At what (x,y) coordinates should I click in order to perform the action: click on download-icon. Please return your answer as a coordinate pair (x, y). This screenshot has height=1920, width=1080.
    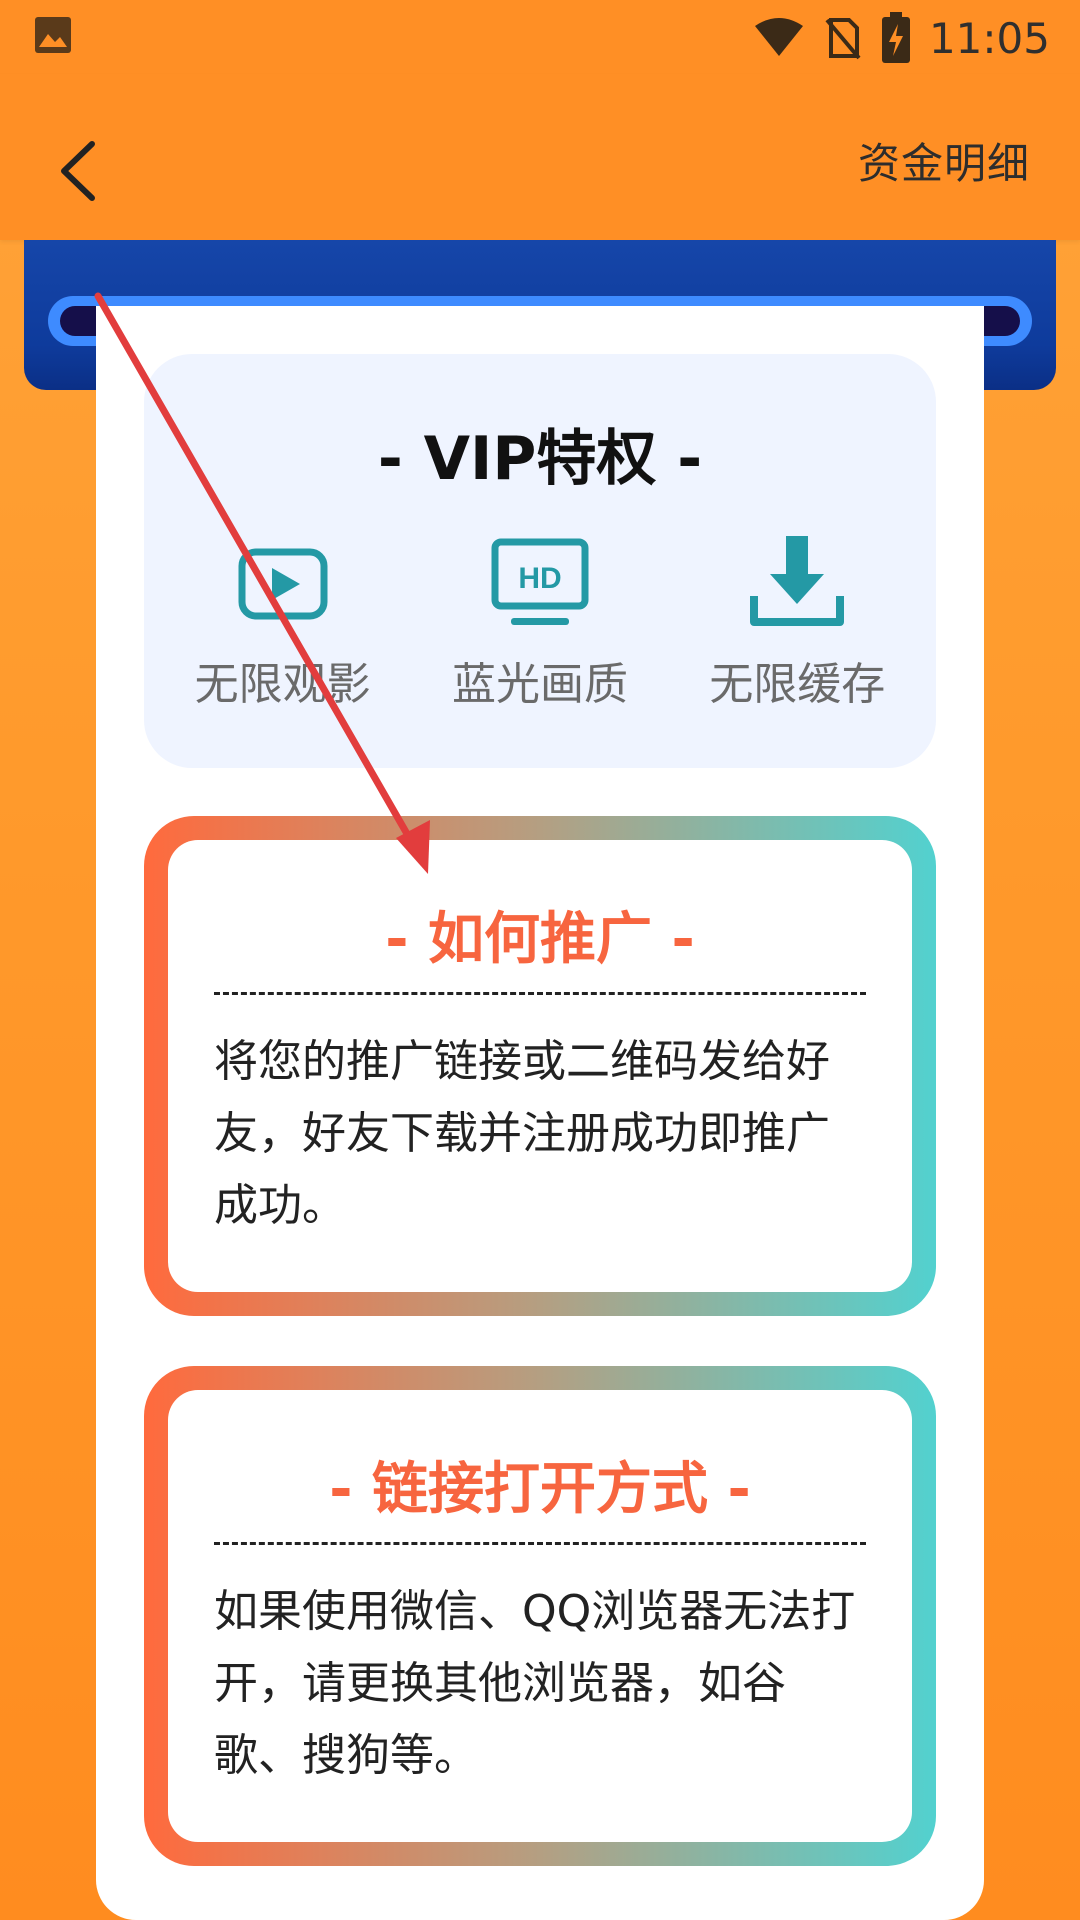
    Looking at the image, I should click on (797, 581).